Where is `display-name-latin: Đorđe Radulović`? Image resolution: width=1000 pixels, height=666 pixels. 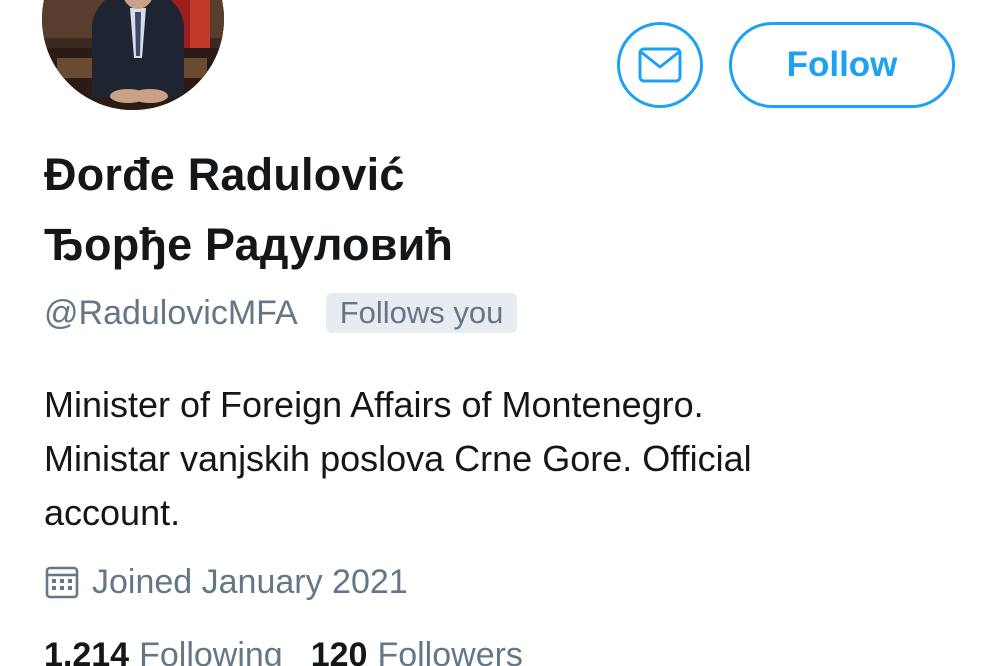
display-name-latin: Đorđe Radulović is located at coordinates (224, 174).